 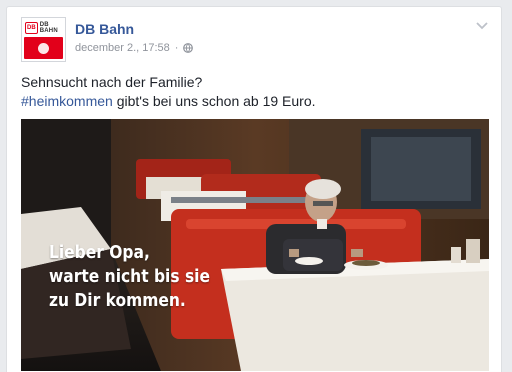 I want to click on chevron-down-icon, so click(x=482, y=26).